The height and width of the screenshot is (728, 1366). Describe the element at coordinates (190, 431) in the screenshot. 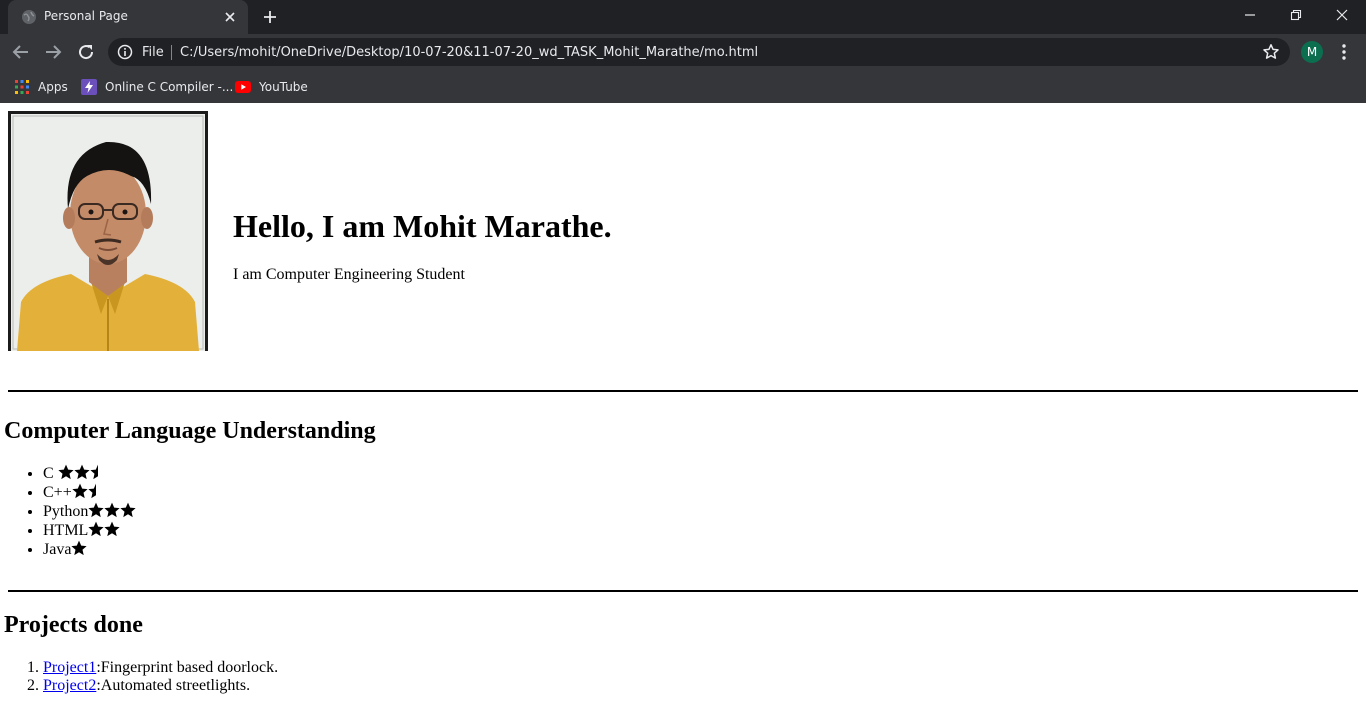

I see `languages-heading: Computer Language Understanding` at that location.